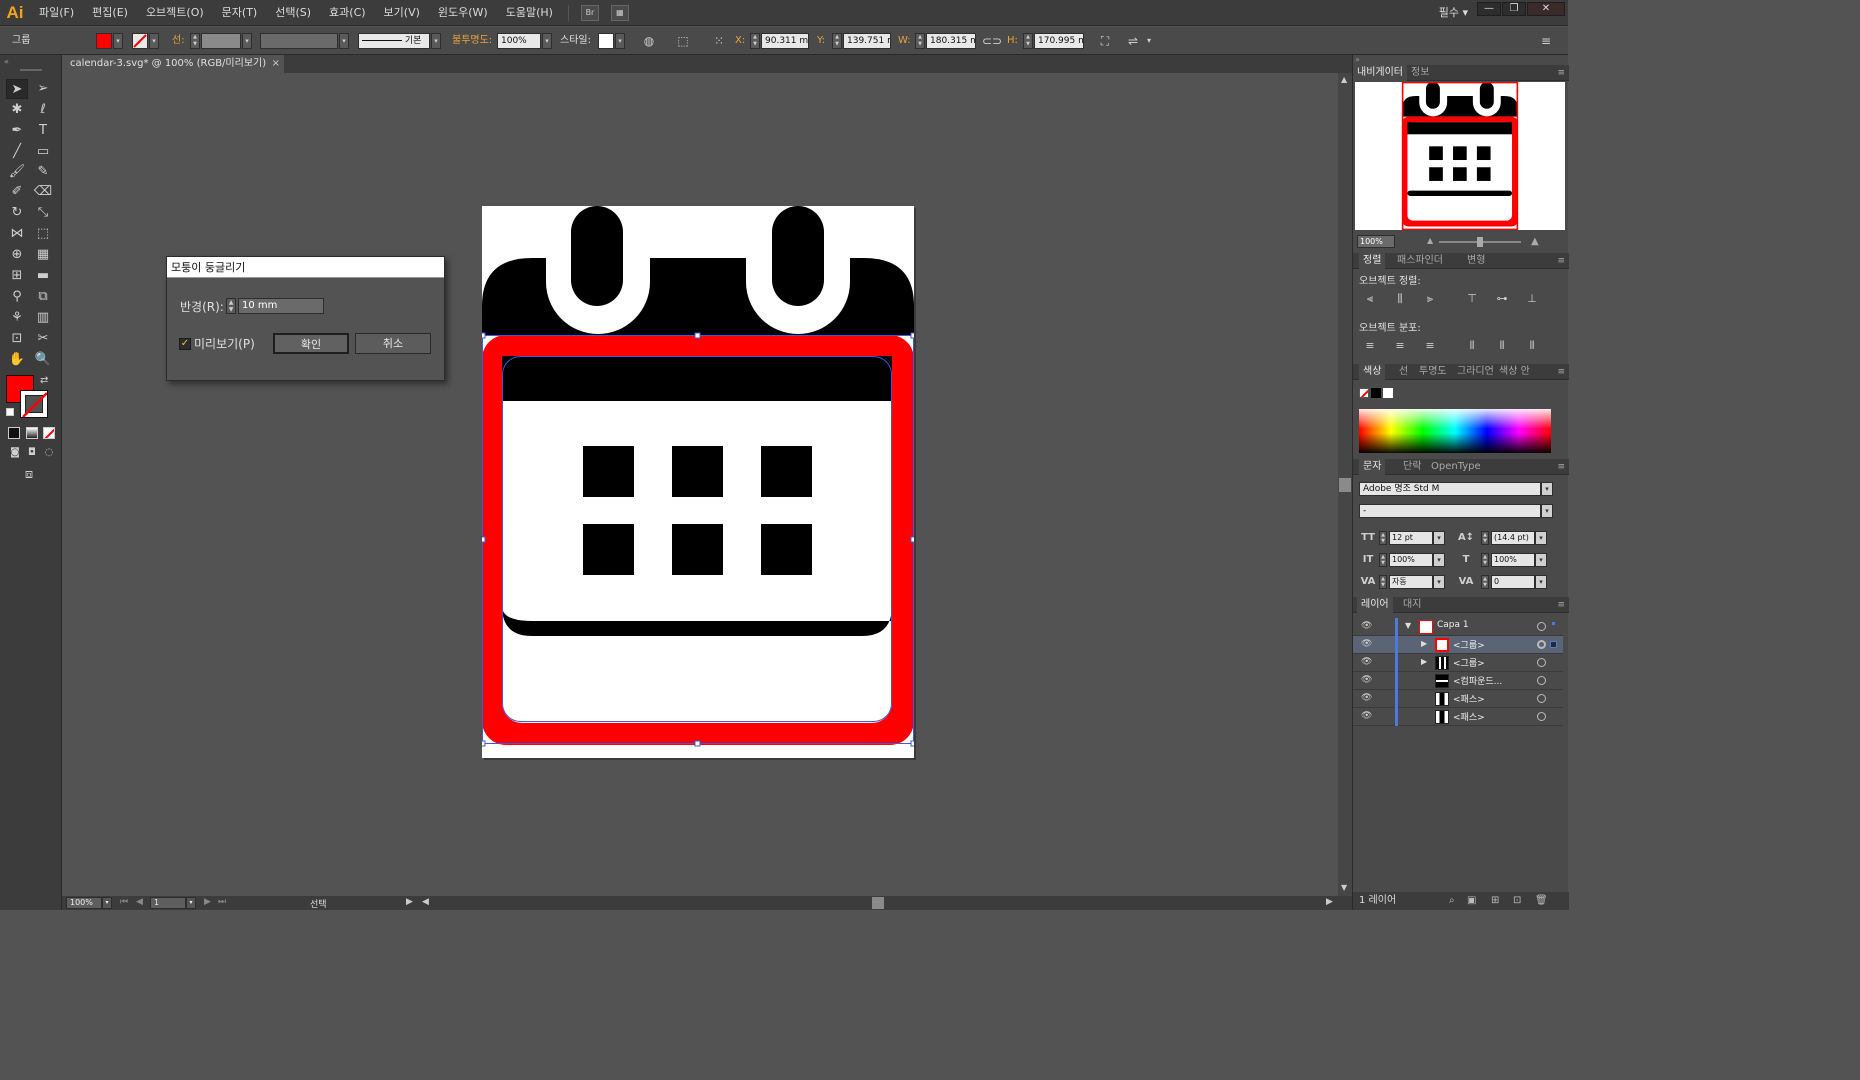  What do you see at coordinates (1412, 467) in the screenshot?
I see `tab-paragraph: 단락` at bounding box center [1412, 467].